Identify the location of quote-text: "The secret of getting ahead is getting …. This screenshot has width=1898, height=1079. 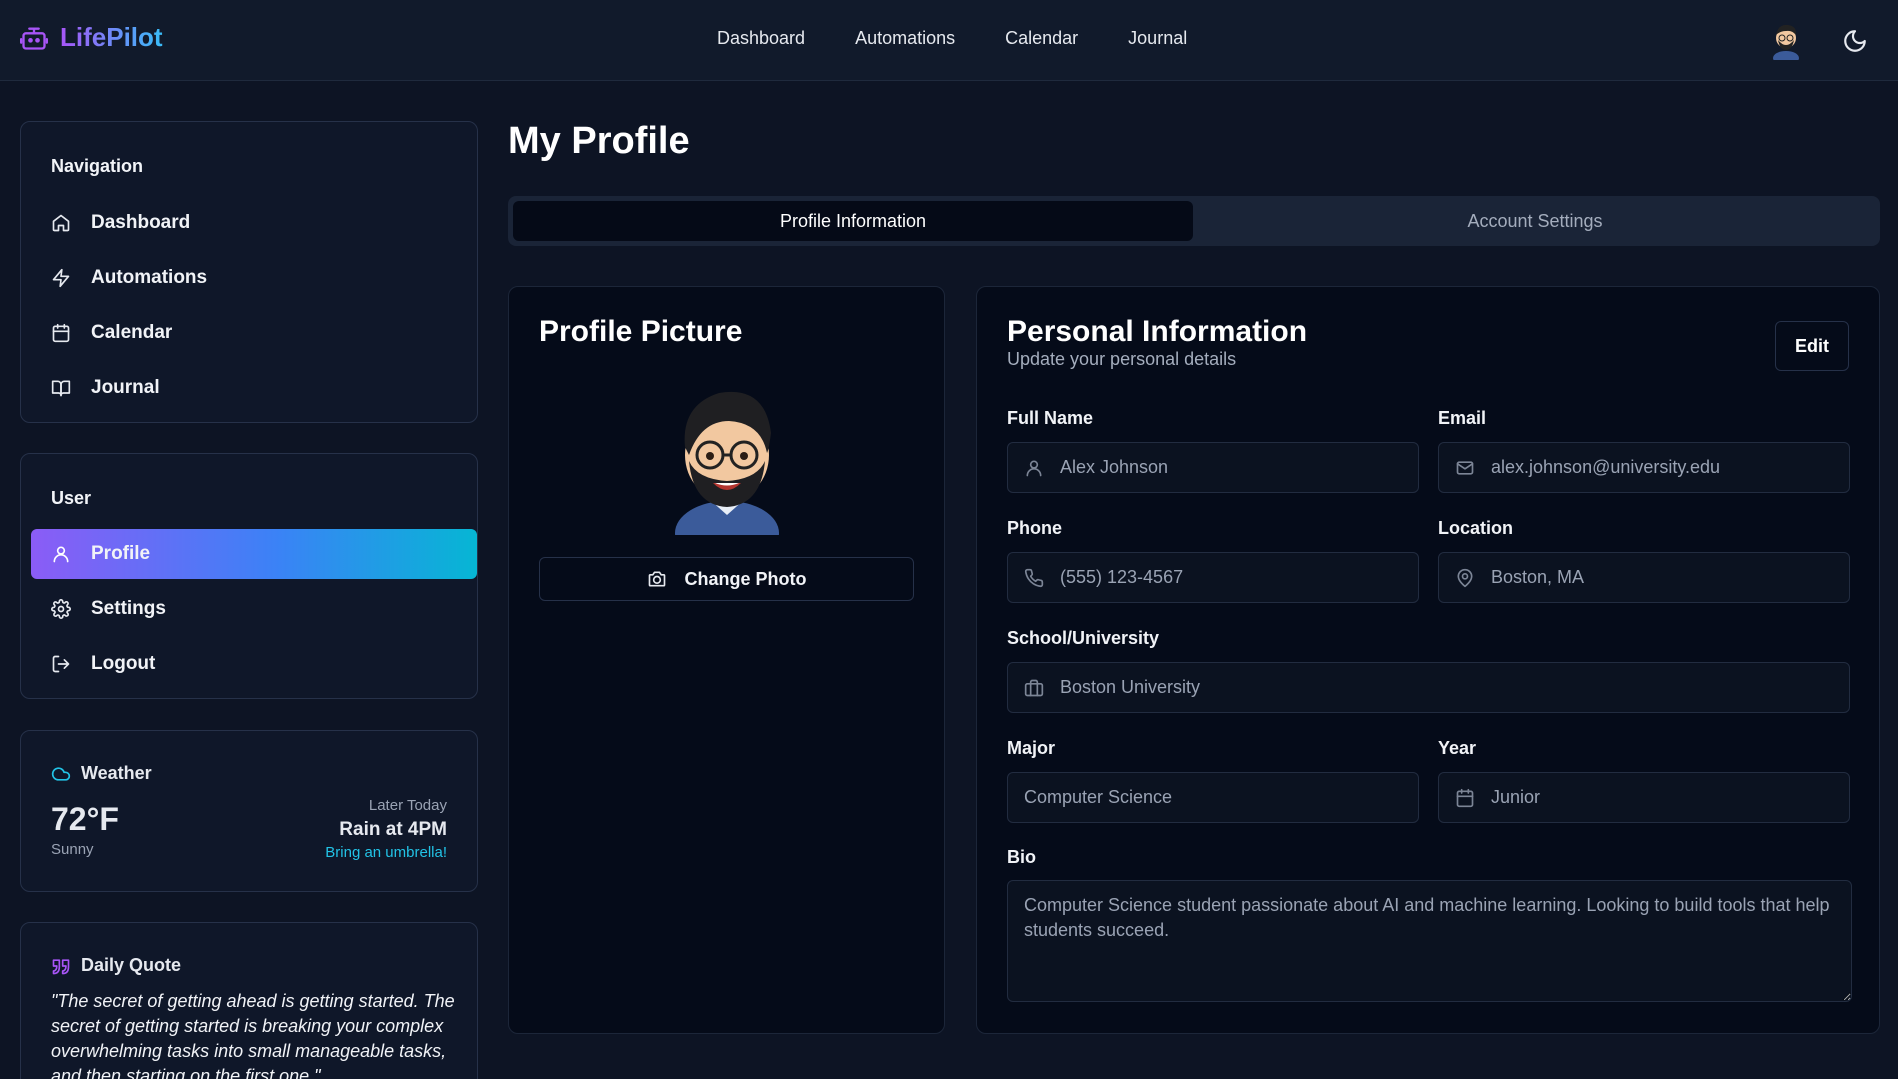
(253, 1035).